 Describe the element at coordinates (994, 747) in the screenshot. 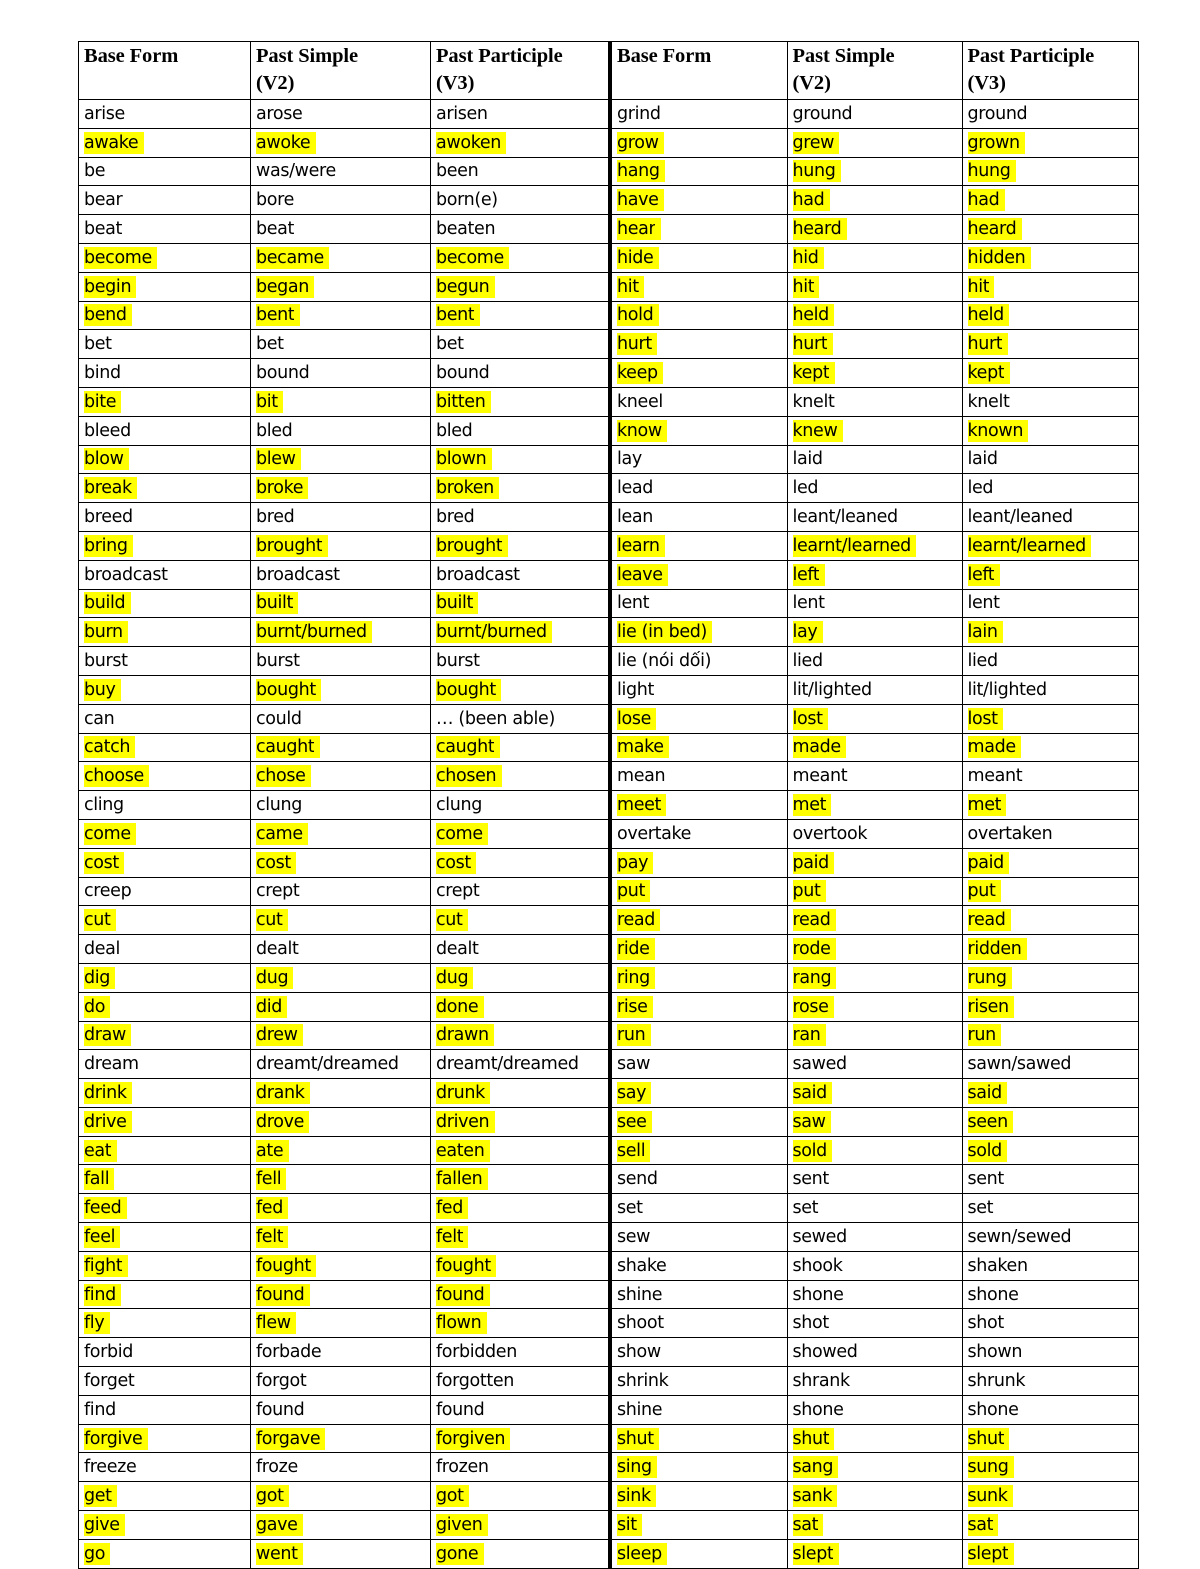

I see `highlighted-verb-text: made` at that location.